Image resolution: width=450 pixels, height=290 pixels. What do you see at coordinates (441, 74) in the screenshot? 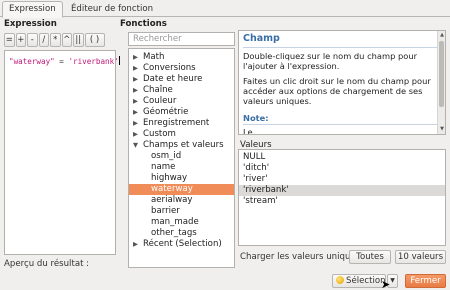
I see `scrollbar-thumb` at bounding box center [441, 74].